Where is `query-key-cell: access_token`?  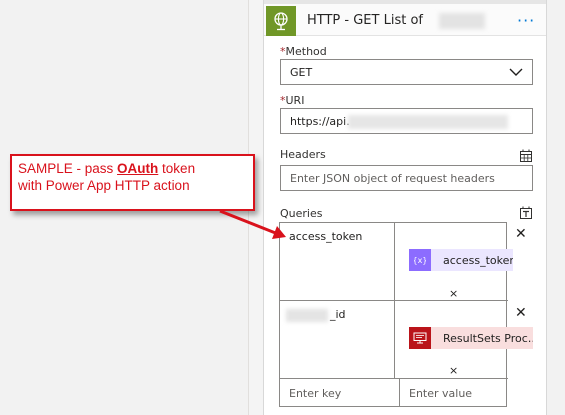
query-key-cell: access_token is located at coordinates (337, 262).